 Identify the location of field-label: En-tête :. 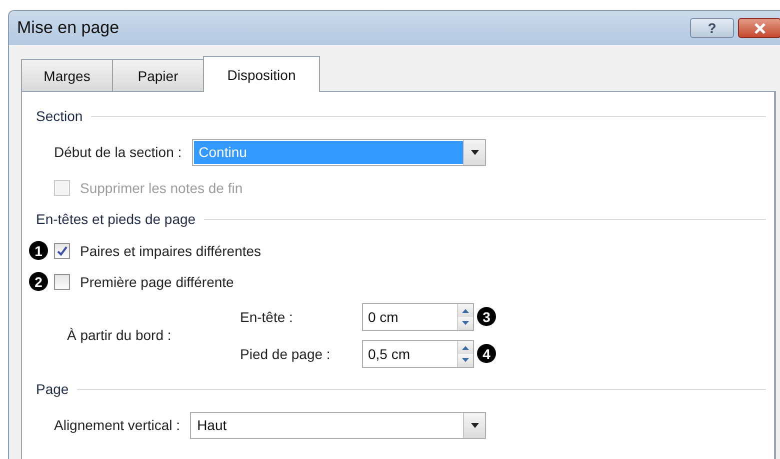
(267, 316).